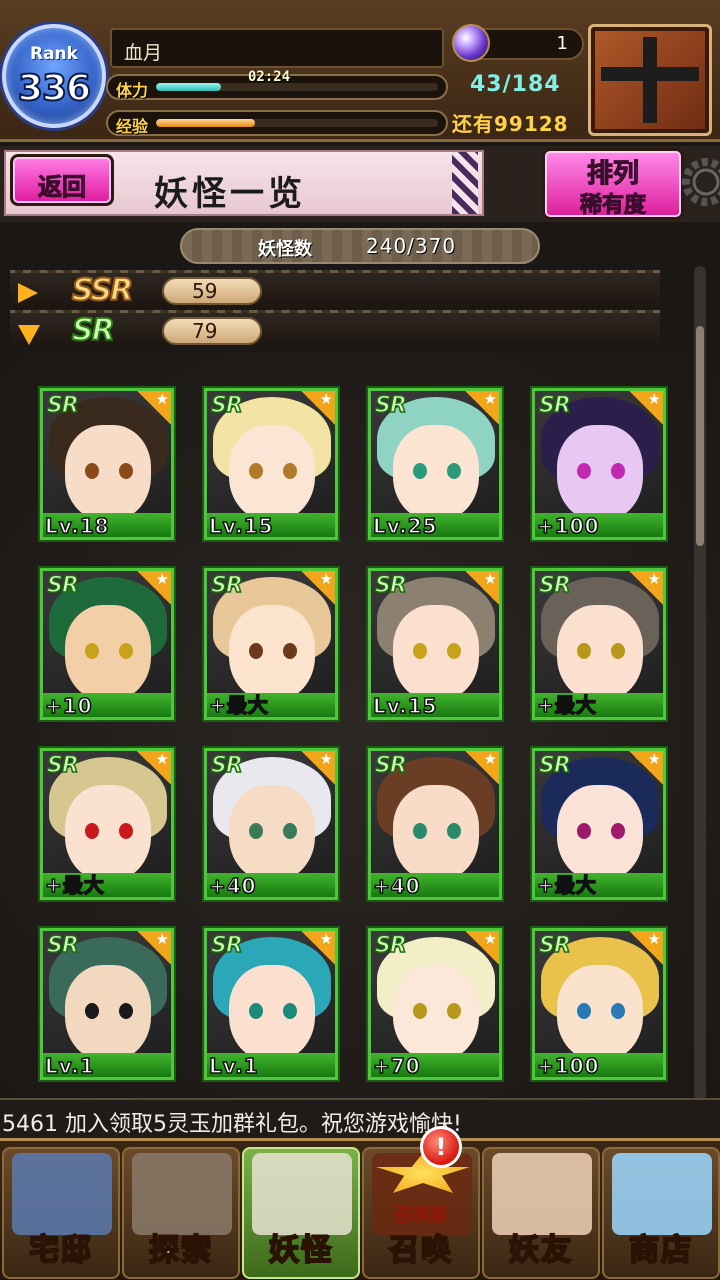  What do you see at coordinates (93, 330) in the screenshot?
I see `sr-badge: SR` at bounding box center [93, 330].